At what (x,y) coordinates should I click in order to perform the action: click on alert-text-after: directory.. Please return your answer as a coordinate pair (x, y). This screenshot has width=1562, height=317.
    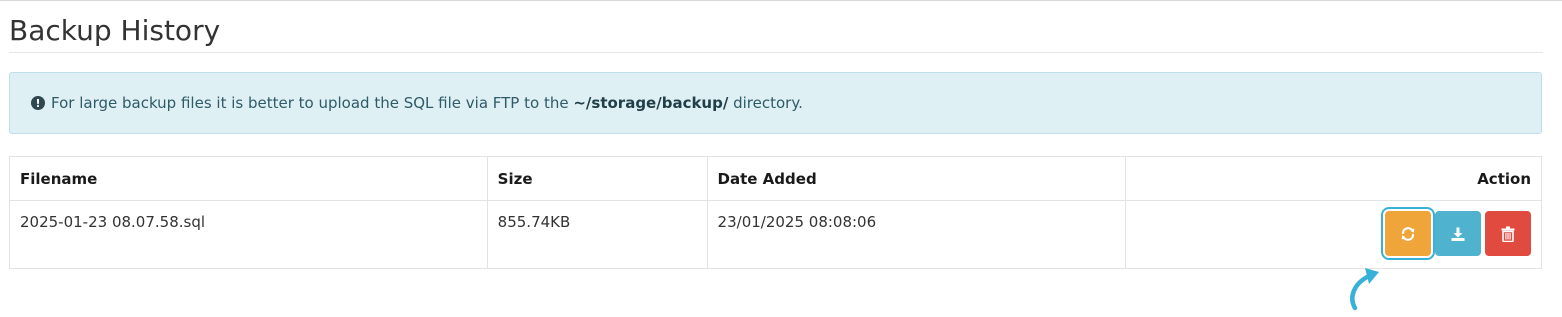
    Looking at the image, I should click on (768, 103).